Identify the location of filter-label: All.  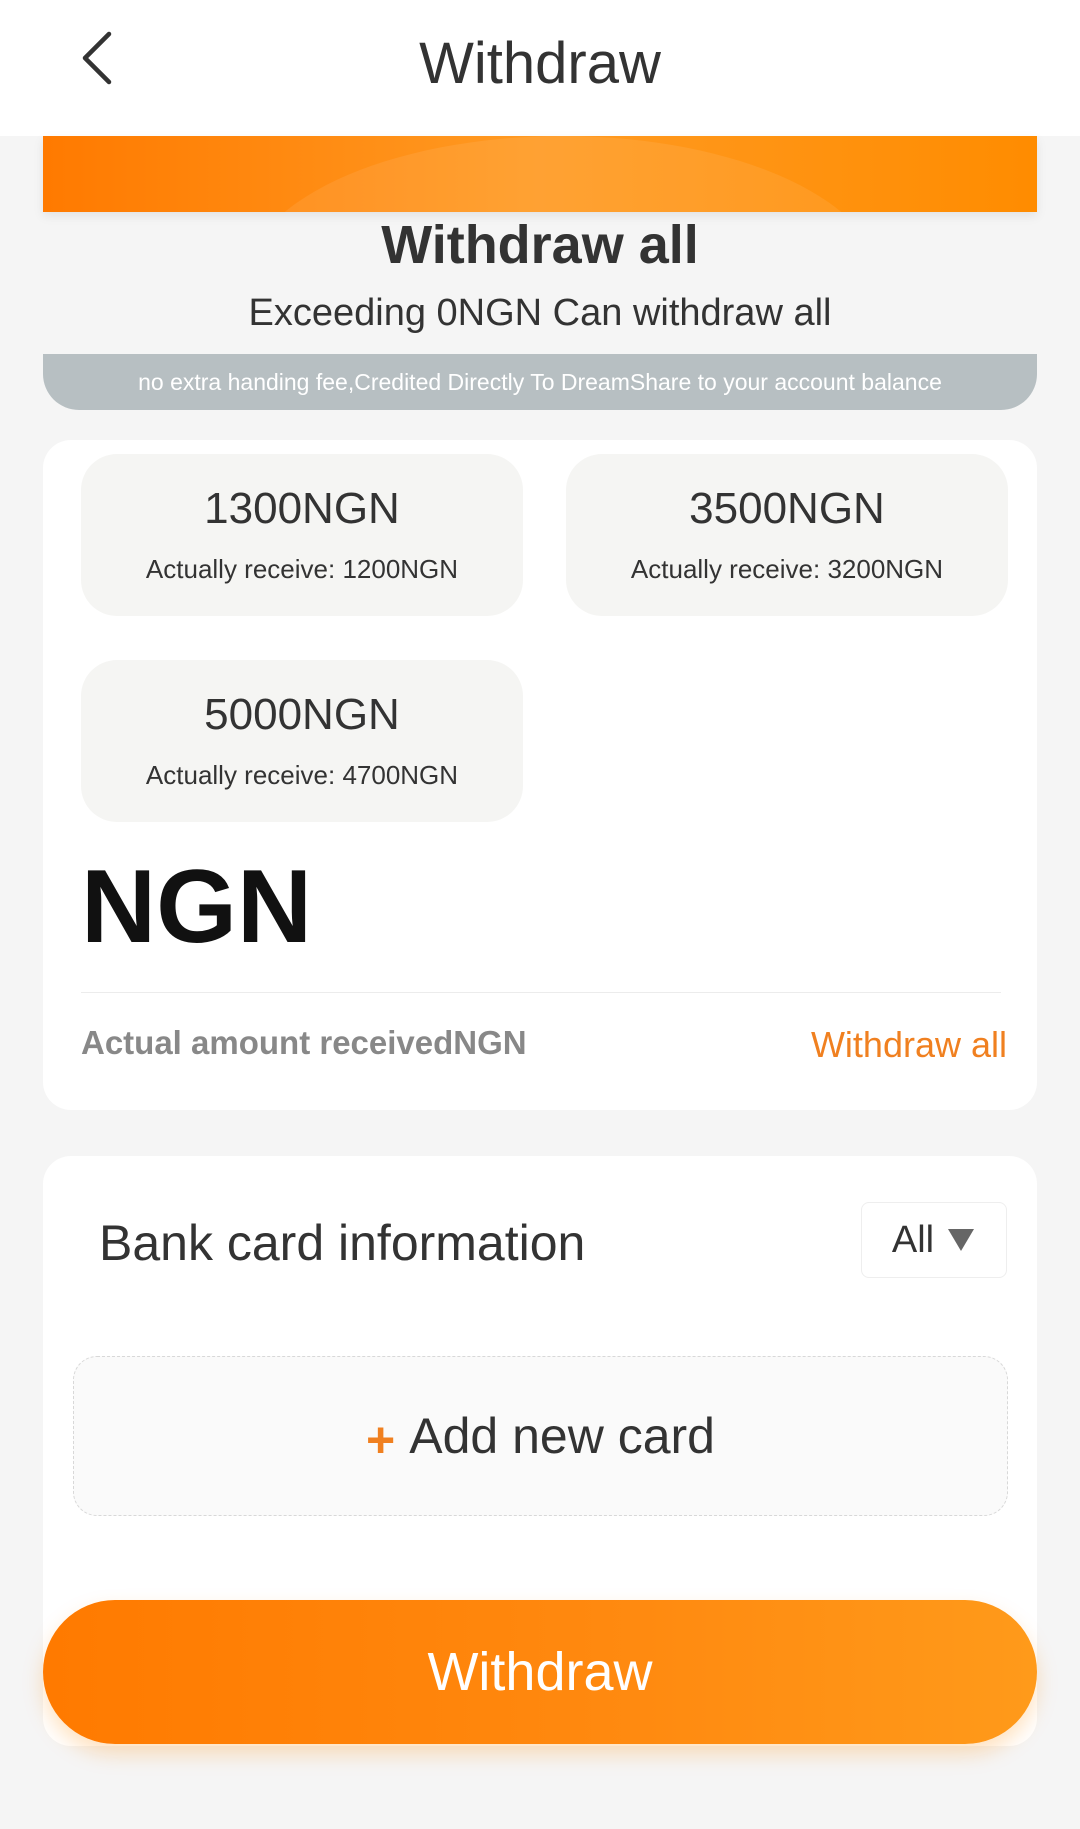
(913, 1239).